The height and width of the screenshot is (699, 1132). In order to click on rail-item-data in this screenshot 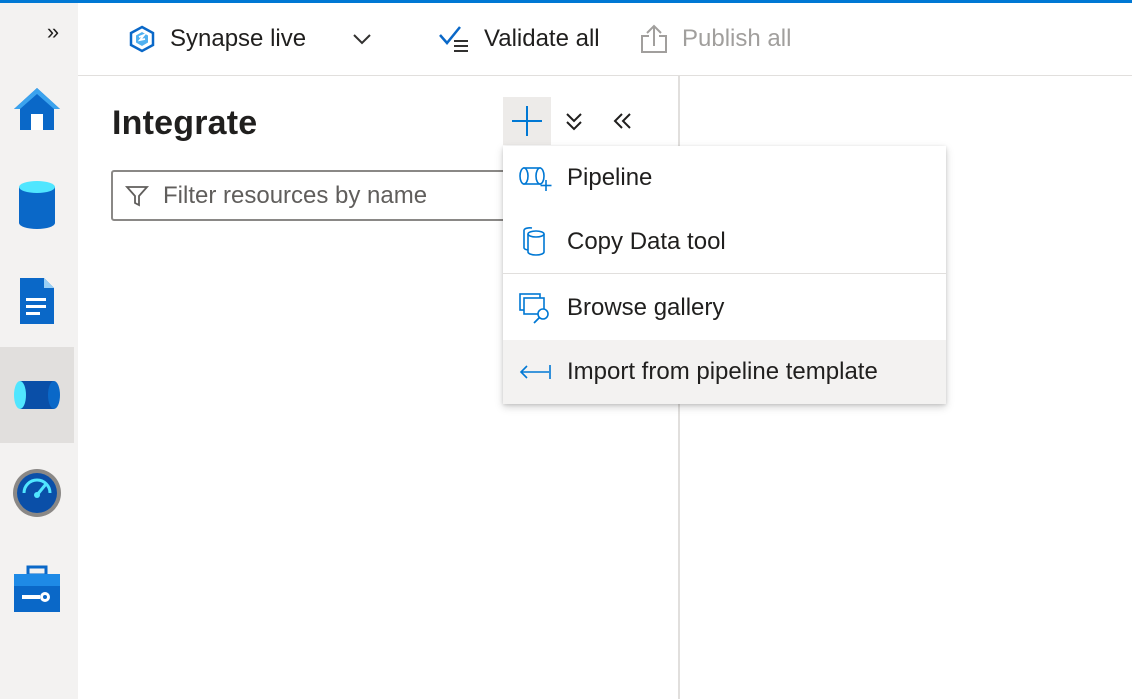, I will do `click(37, 205)`.